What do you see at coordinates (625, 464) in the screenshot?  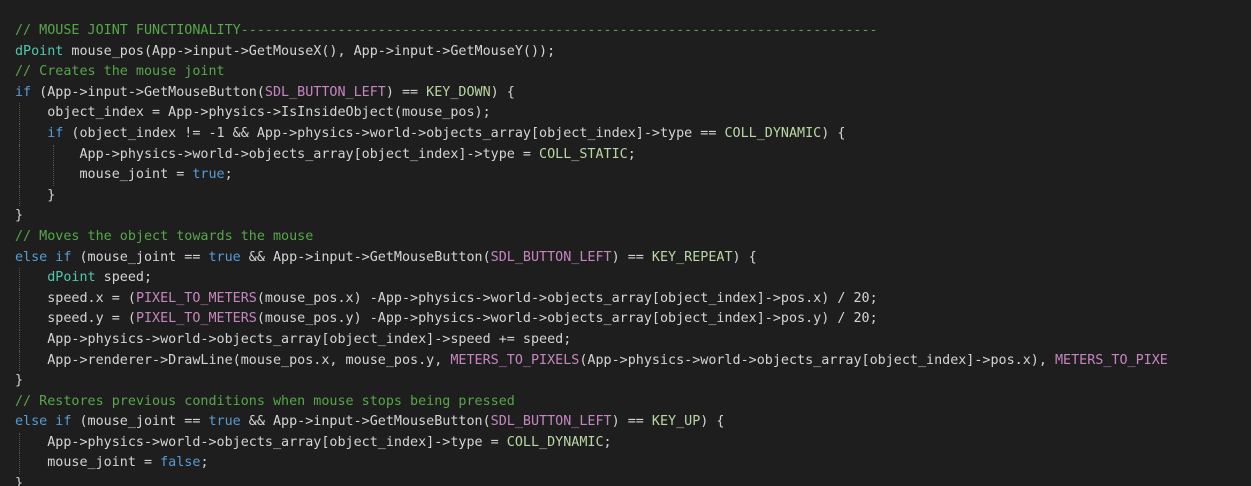 I see `code-line: mouse_joint = false;` at bounding box center [625, 464].